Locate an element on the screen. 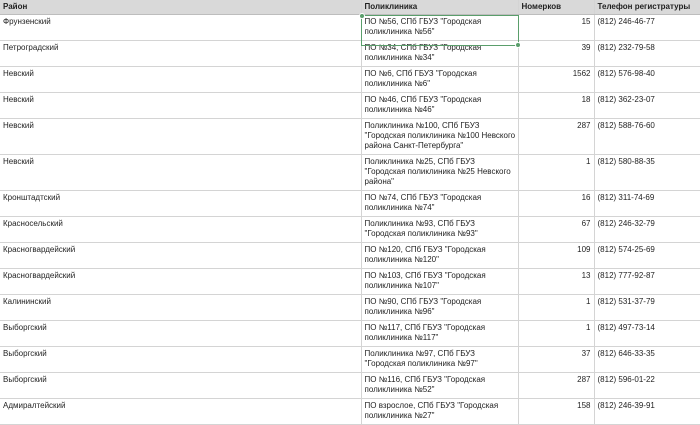  cell-district: Петроградский is located at coordinates (181, 53).